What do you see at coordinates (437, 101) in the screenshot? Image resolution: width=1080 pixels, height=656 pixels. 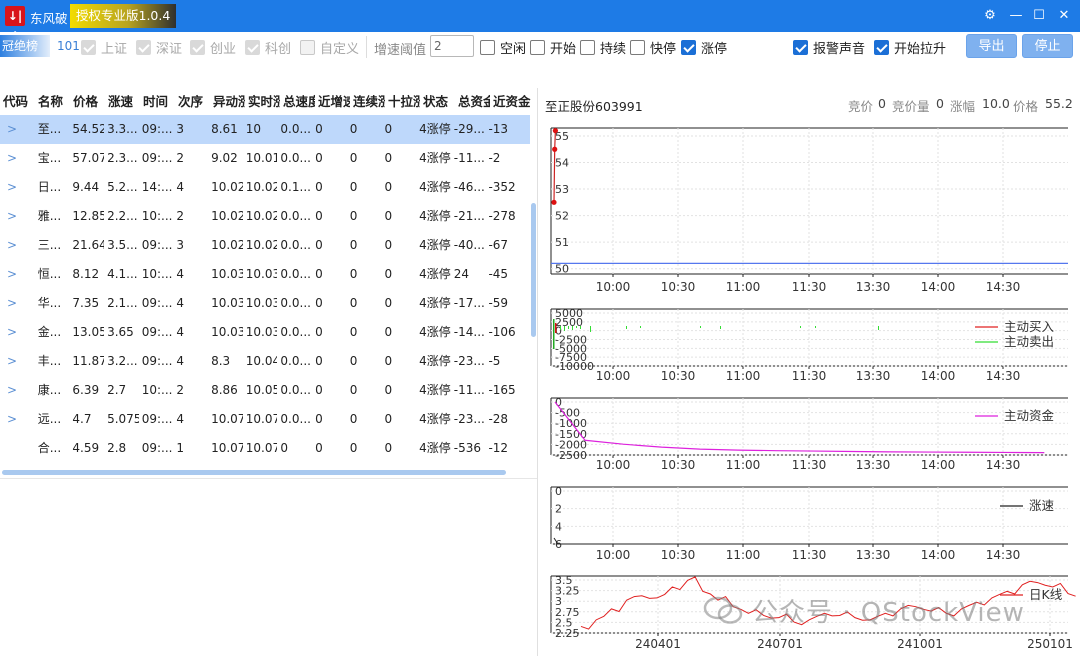 I see `column-header: 状态` at bounding box center [437, 101].